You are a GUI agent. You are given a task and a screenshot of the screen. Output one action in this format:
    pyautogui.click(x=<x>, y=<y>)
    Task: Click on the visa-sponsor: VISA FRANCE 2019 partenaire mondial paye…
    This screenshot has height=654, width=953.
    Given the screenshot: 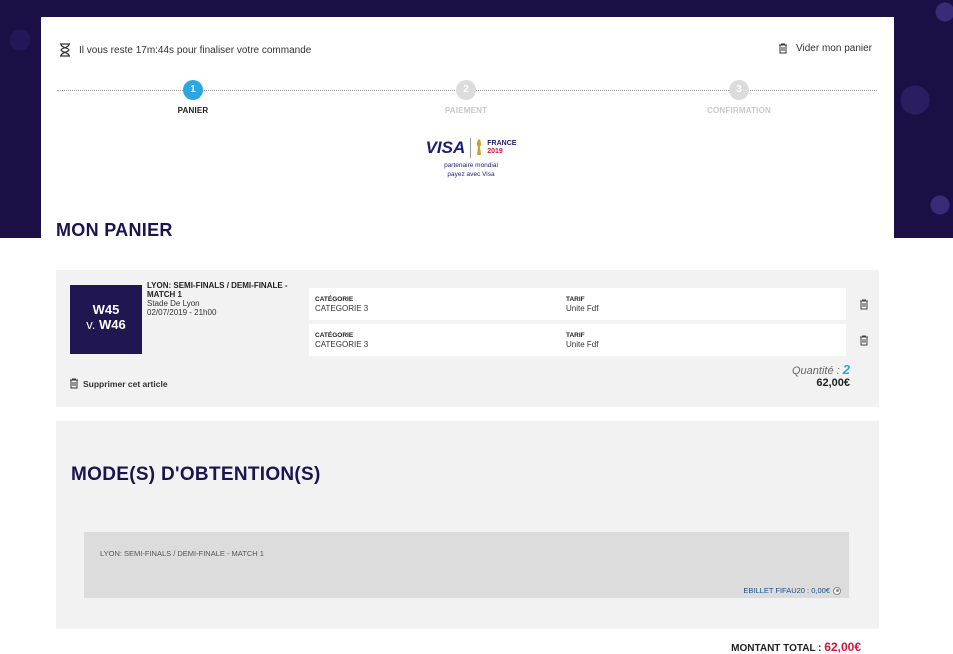 What is the action you would take?
    pyautogui.click(x=471, y=158)
    